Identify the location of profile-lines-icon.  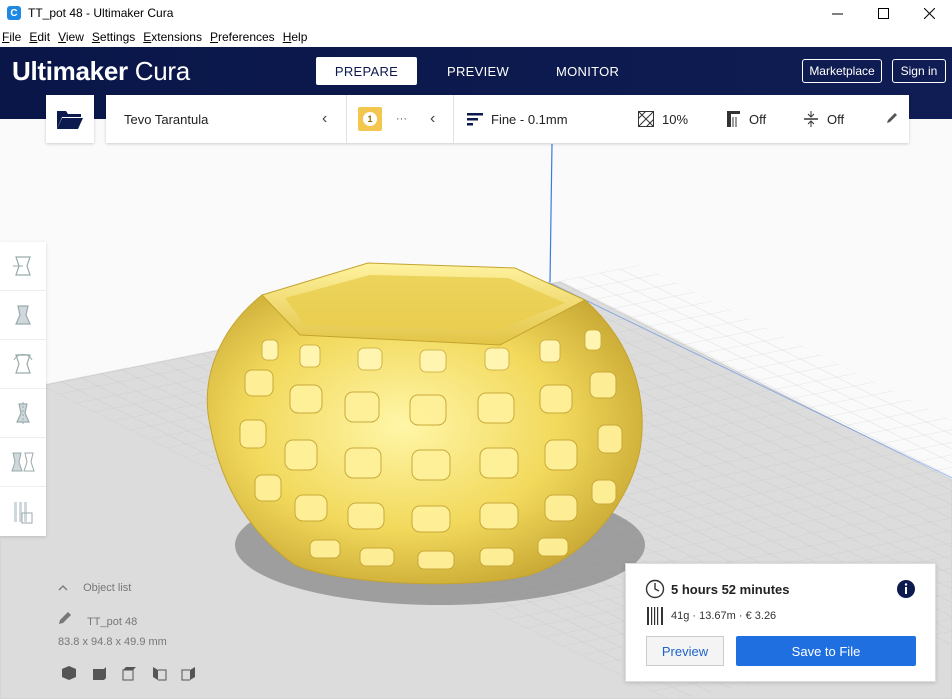
(475, 119).